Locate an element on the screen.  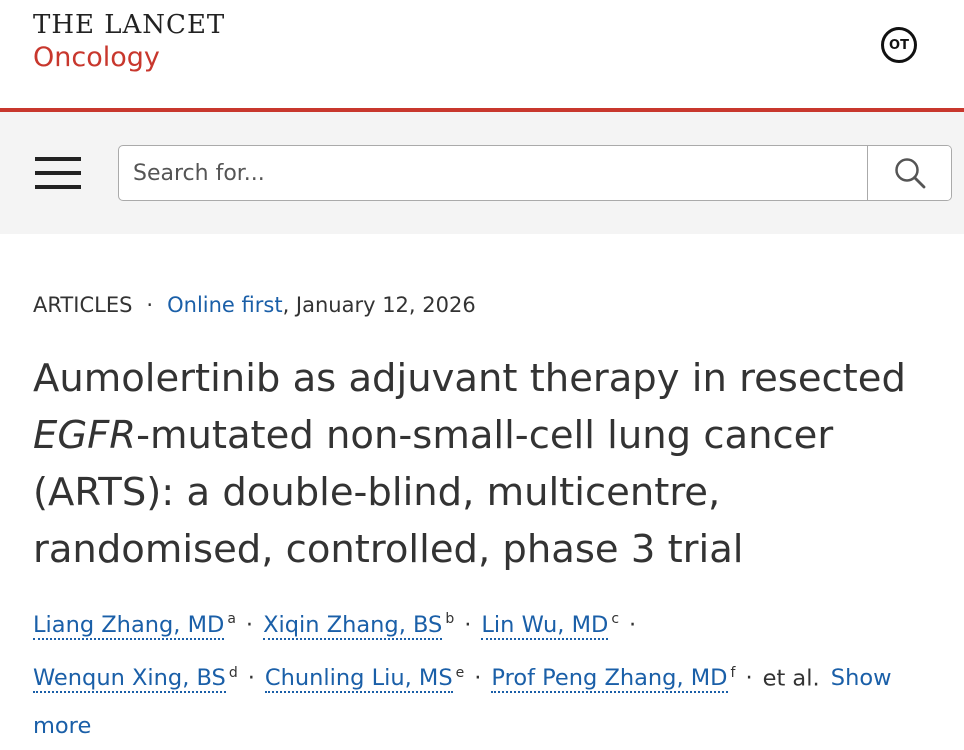
author-link: Prof Peng Zhang, MD is located at coordinates (609, 679).